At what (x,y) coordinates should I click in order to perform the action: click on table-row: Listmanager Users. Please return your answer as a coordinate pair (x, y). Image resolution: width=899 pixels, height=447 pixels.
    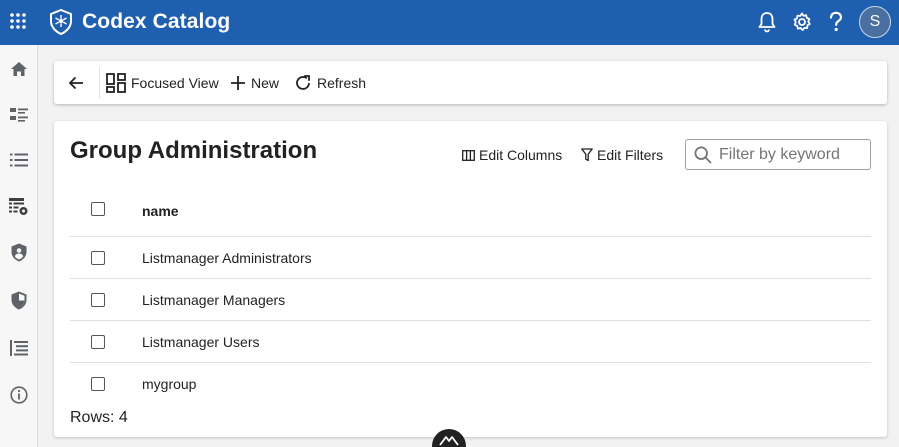
    Looking at the image, I should click on (470, 342).